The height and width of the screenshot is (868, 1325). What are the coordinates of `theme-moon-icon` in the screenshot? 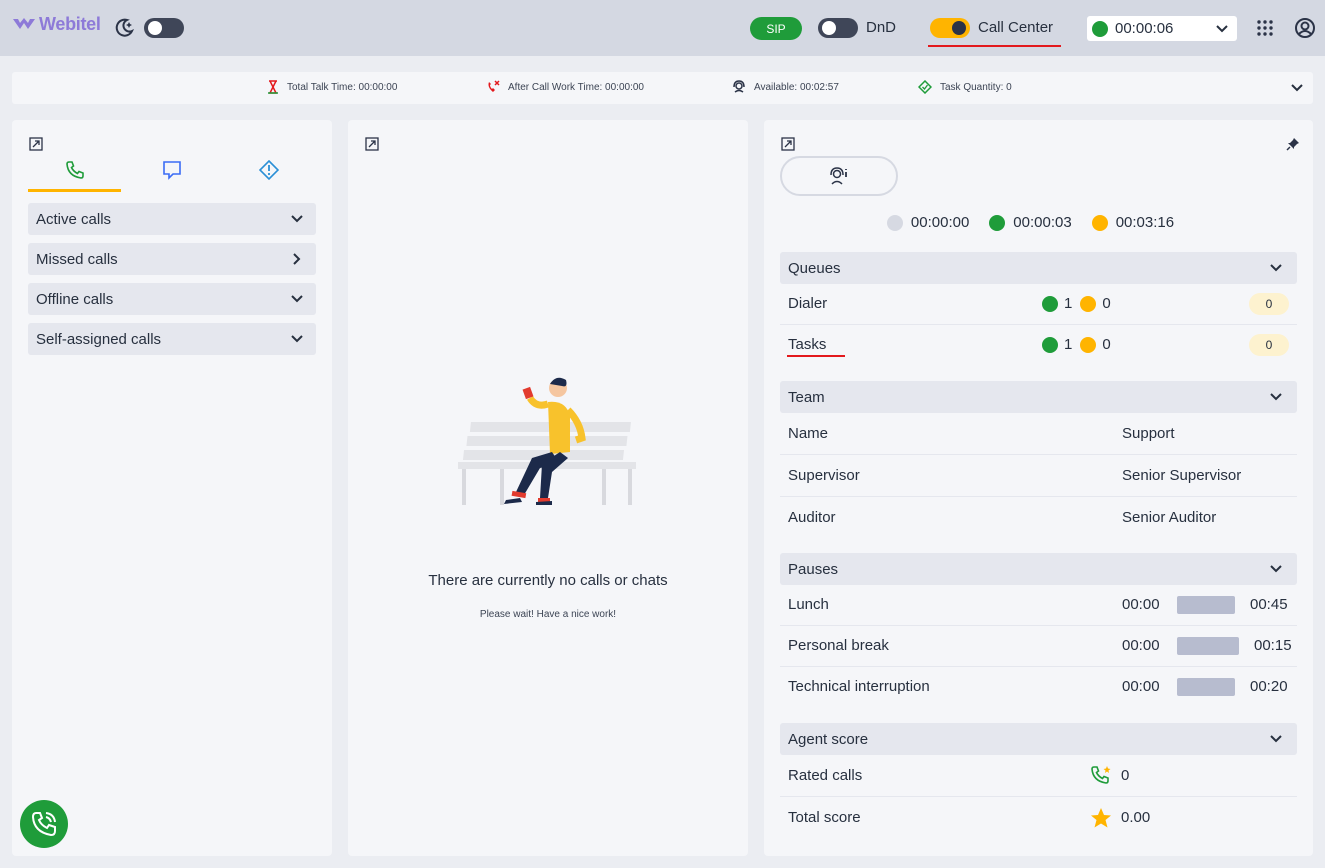 It's located at (124, 28).